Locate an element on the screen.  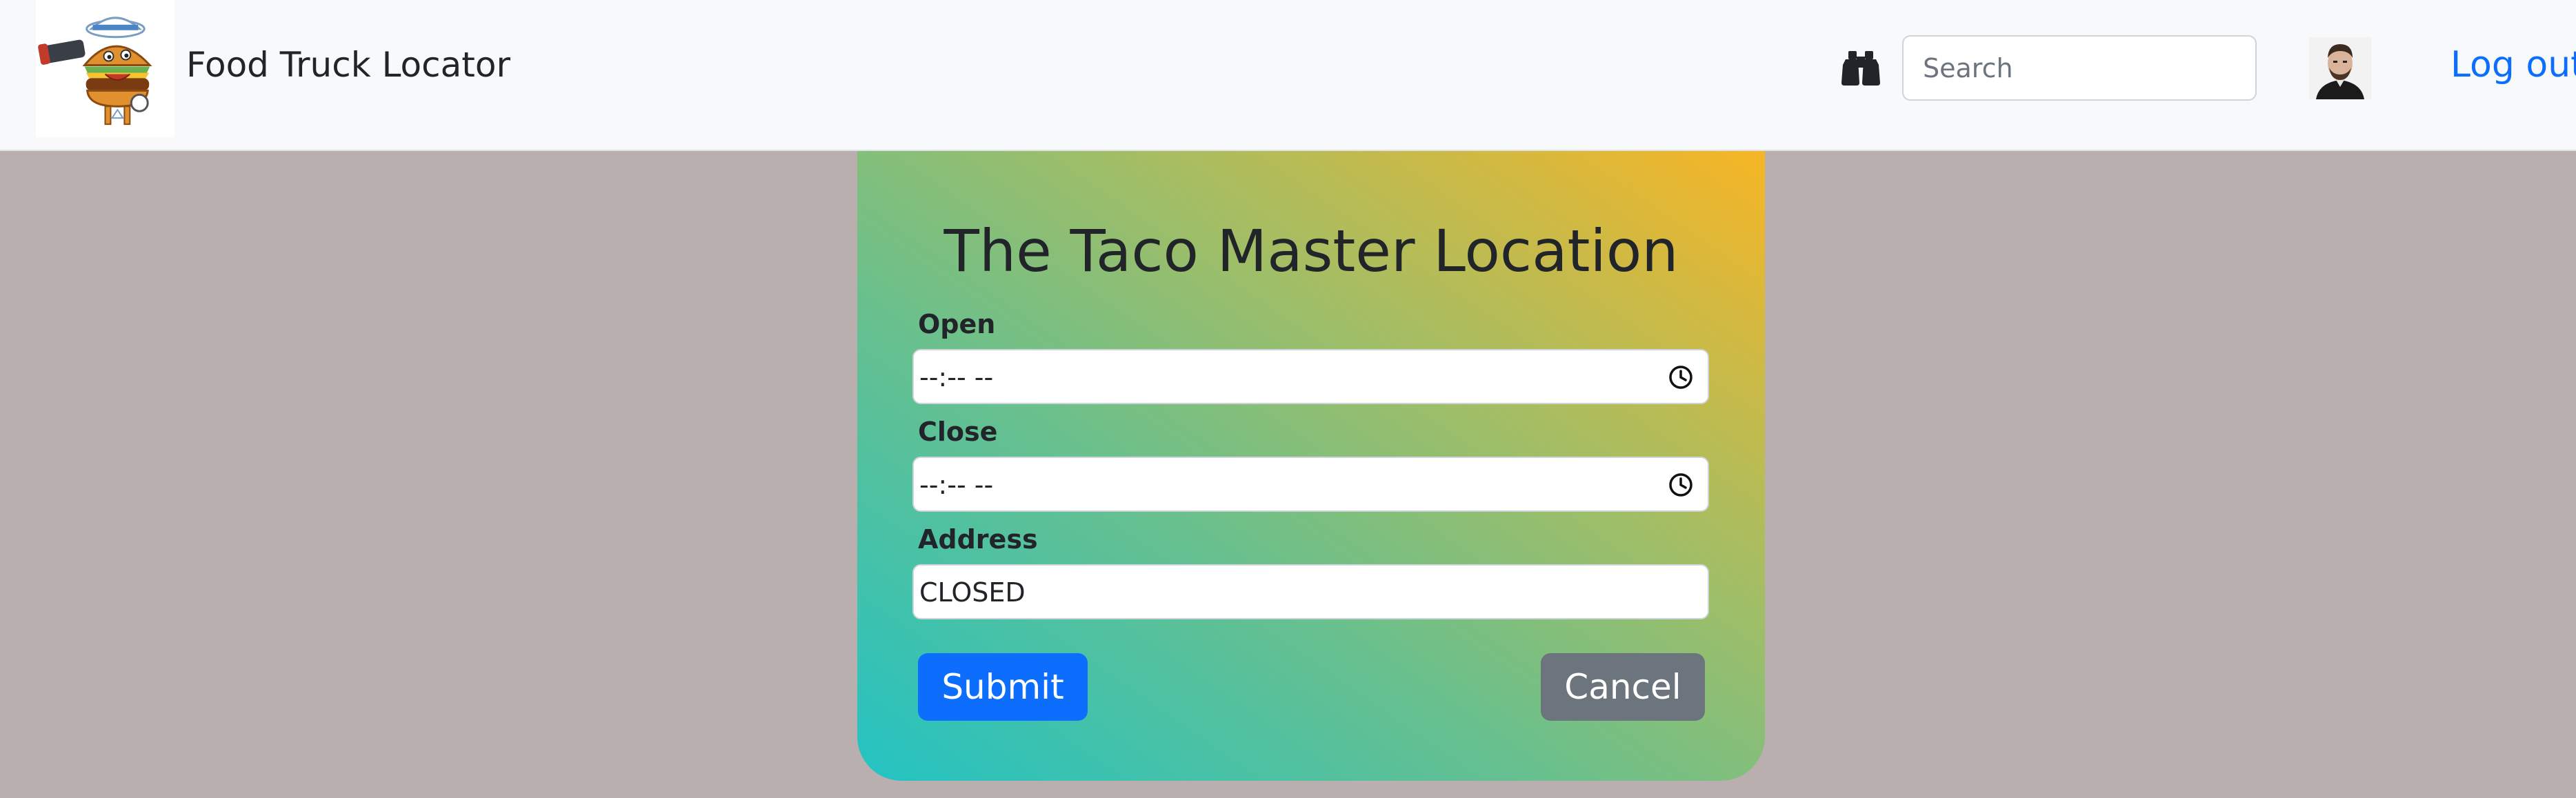
open-time-input: --:-- -- is located at coordinates (1310, 376).